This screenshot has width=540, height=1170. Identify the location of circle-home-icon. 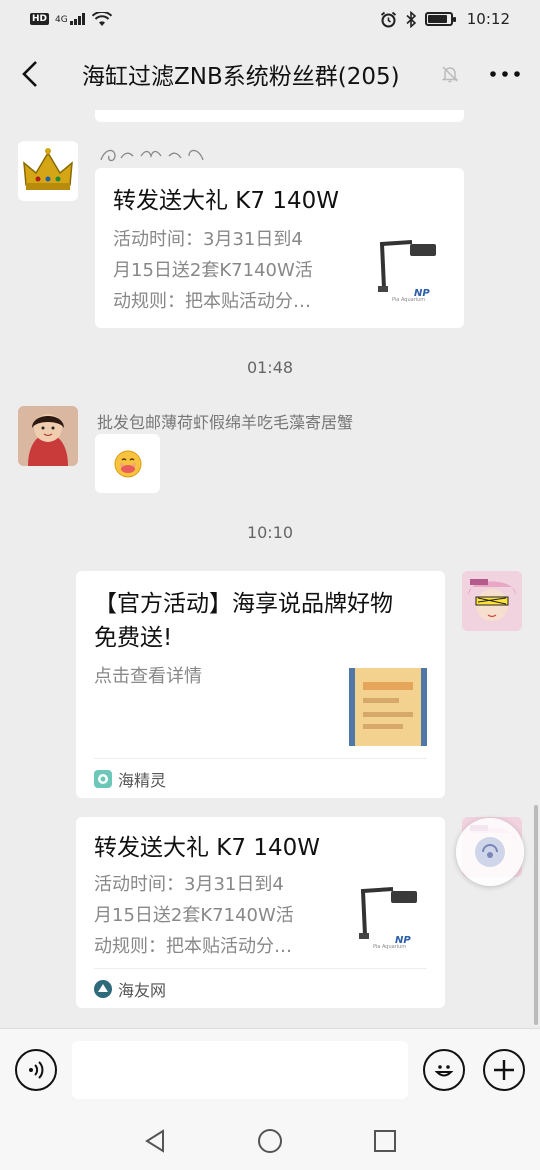
(270, 1141).